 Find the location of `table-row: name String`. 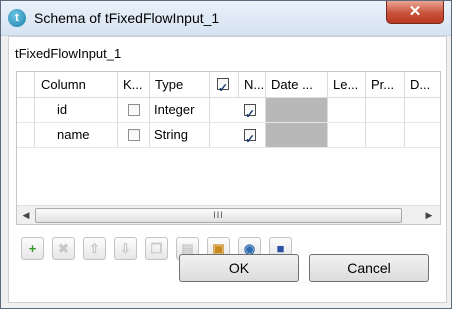

table-row: name String is located at coordinates (228, 135).